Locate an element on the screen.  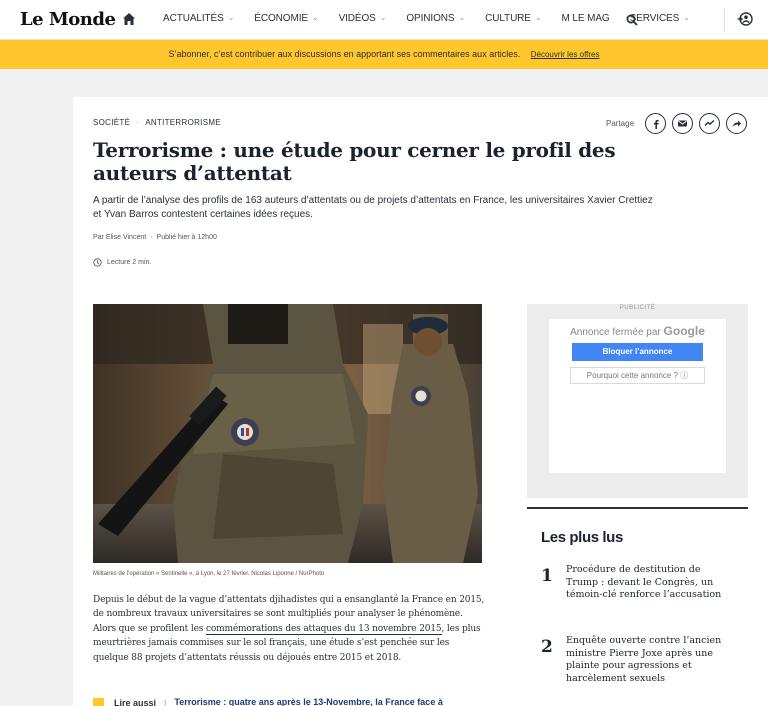
block-ad-button: Bloquer l’annonce is located at coordinates (637, 352).